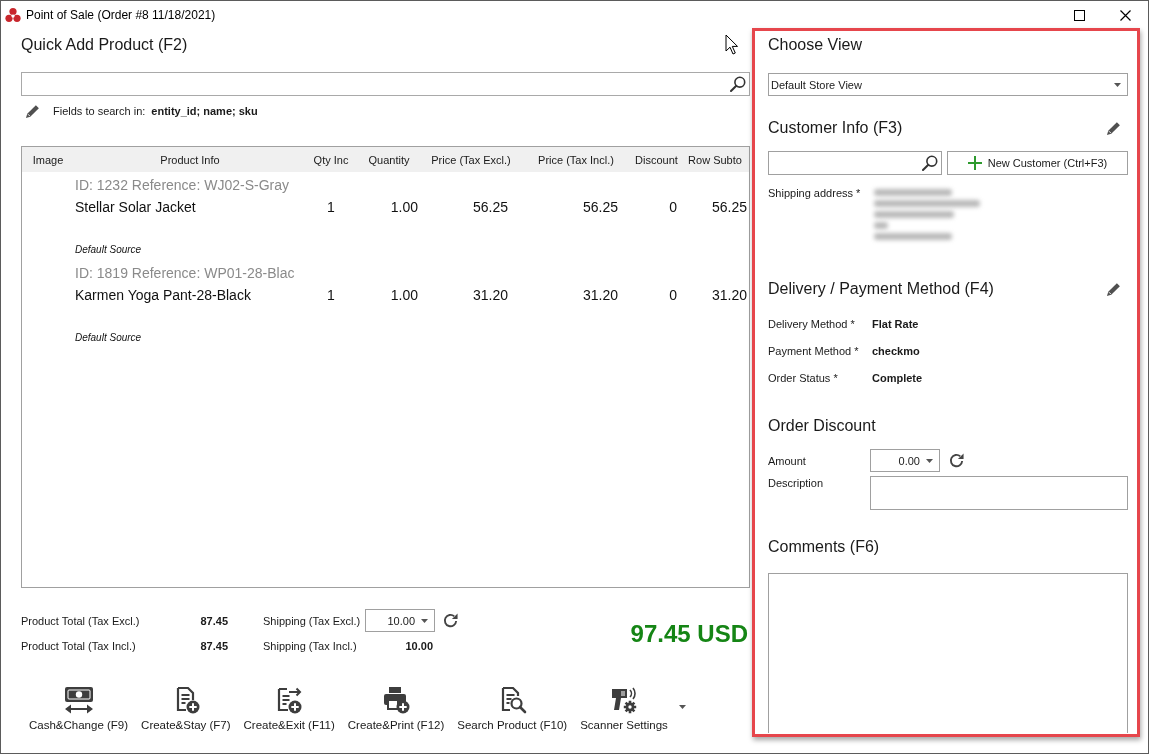  I want to click on printer-plus-icon, so click(396, 700).